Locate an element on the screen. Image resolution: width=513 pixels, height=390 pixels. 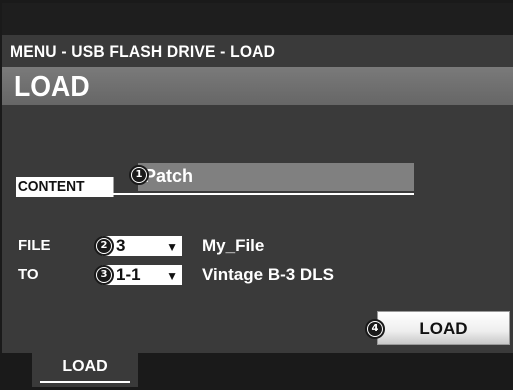
callout-number-2: 2 is located at coordinates (104, 246).